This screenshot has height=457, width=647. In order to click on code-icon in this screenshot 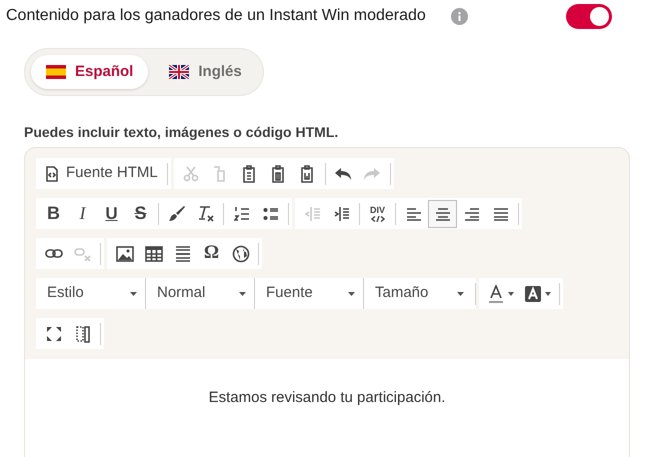, I will do `click(377, 219)`.